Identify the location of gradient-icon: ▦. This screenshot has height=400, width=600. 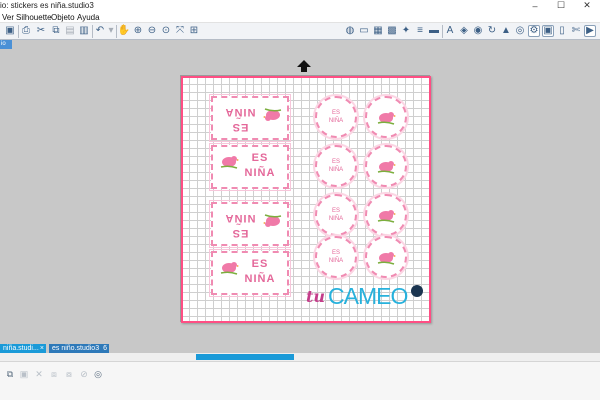
(378, 31).